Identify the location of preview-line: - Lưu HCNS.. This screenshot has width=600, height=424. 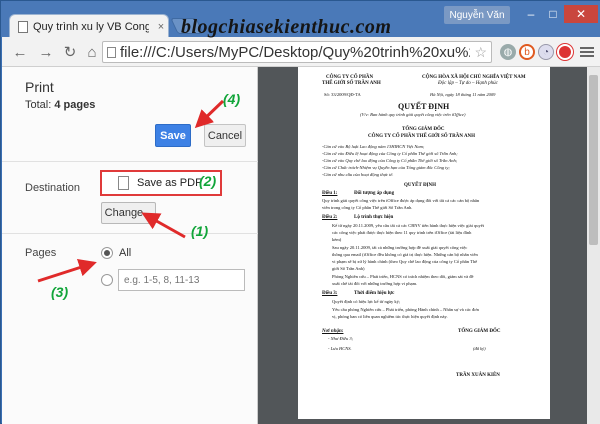
(340, 348).